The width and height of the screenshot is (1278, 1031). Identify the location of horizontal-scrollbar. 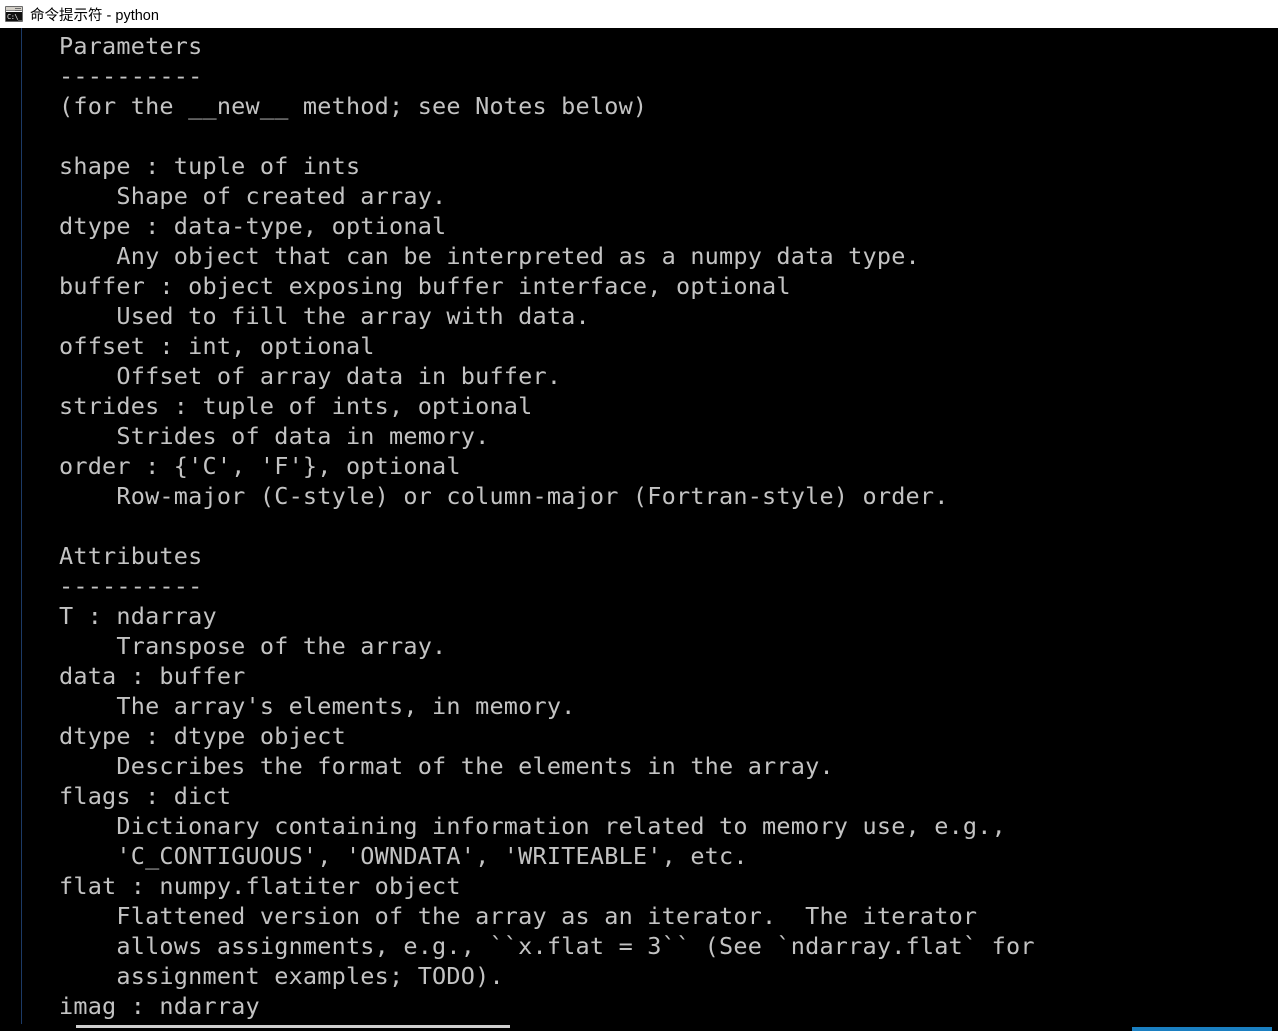
(650, 1027).